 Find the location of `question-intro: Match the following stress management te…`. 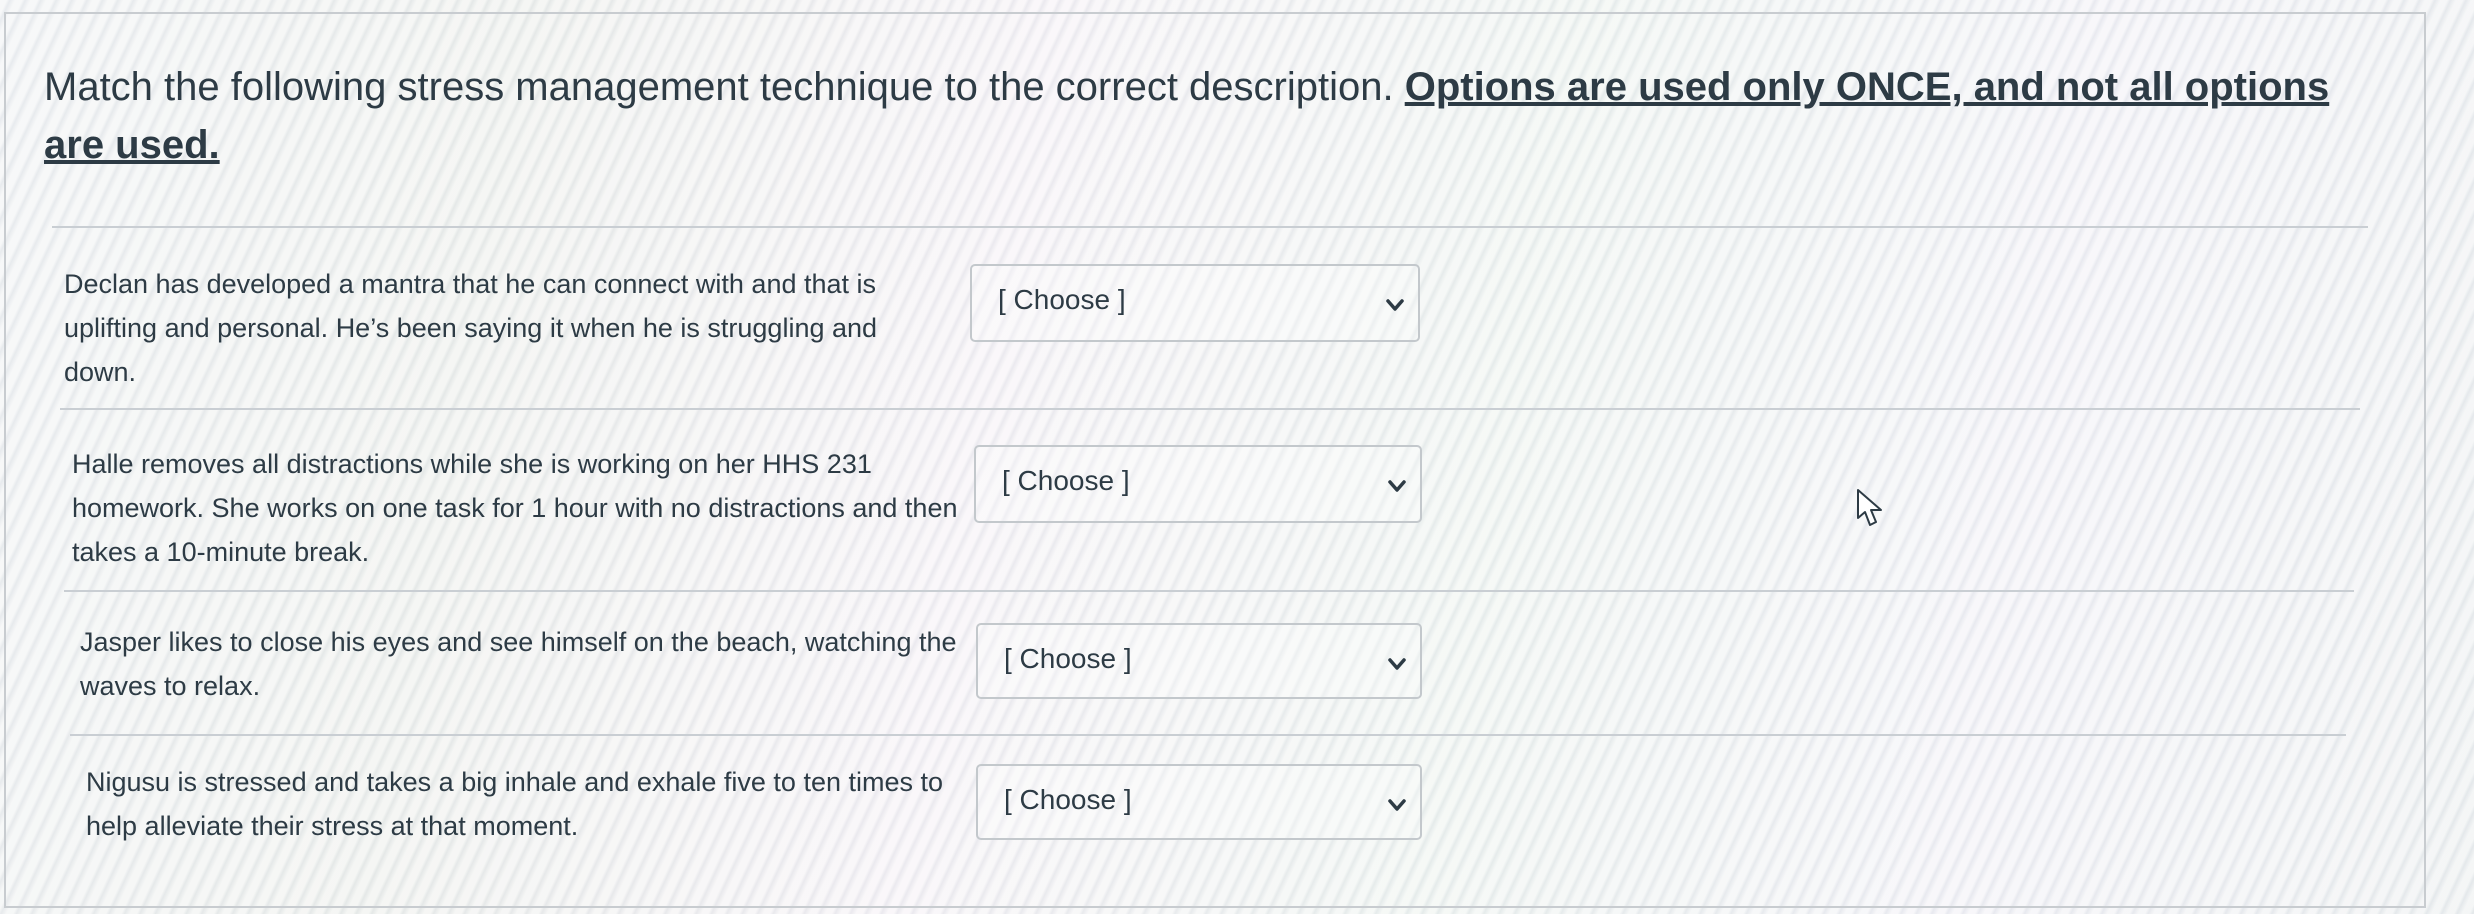

question-intro: Match the following stress management te… is located at coordinates (724, 87).